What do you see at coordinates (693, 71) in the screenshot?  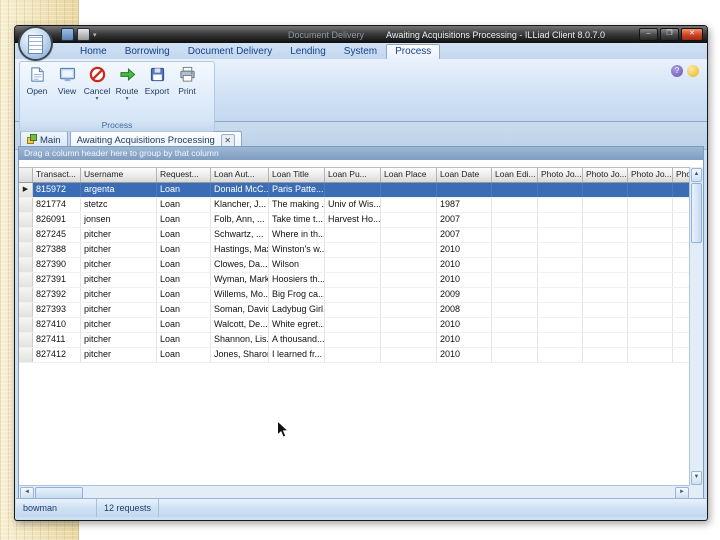 I see `hint-icon` at bounding box center [693, 71].